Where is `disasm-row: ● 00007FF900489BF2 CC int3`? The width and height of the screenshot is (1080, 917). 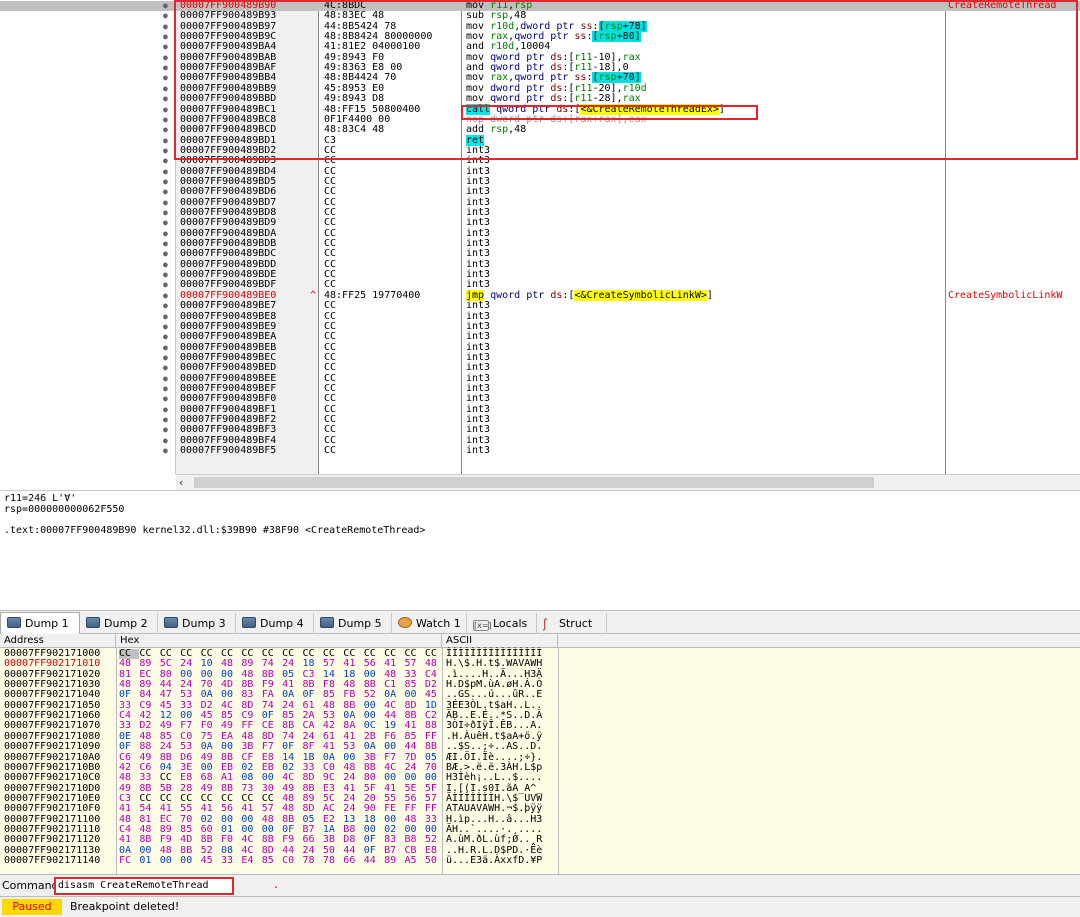
disasm-row: ● 00007FF900489BF2 CC int3 is located at coordinates (540, 419).